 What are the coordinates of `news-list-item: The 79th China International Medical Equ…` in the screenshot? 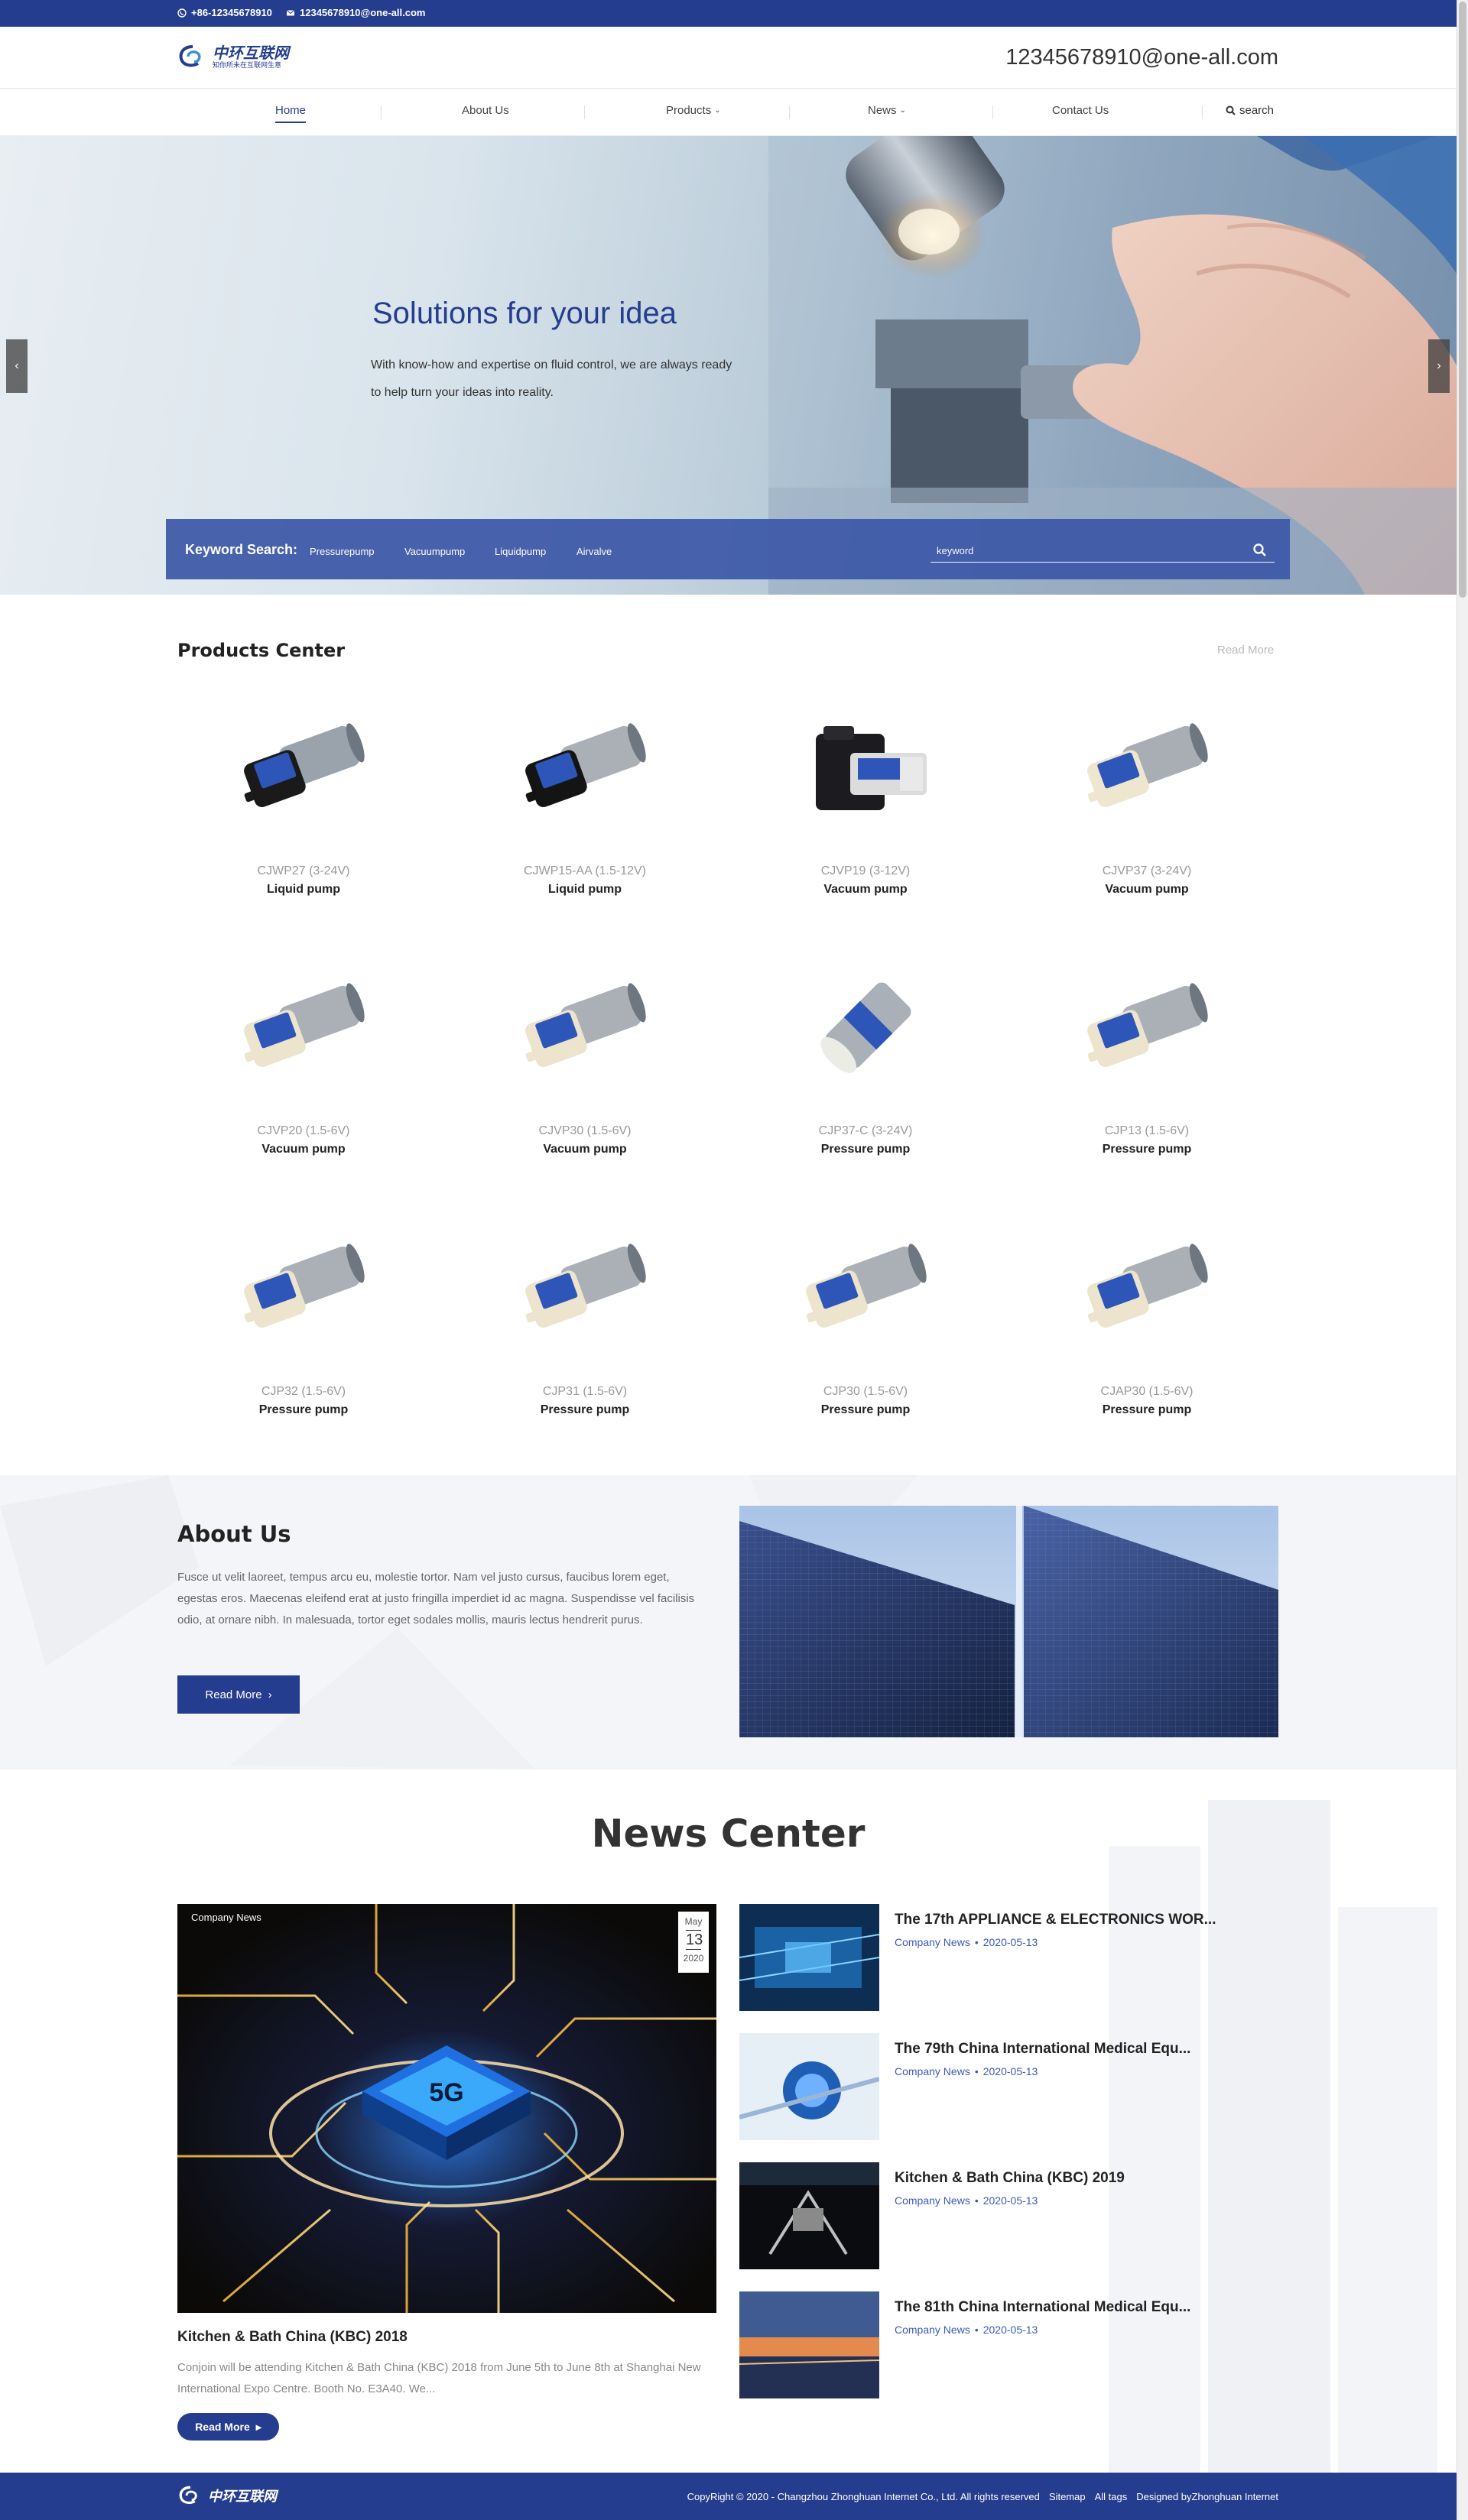 It's located at (1008, 2086).